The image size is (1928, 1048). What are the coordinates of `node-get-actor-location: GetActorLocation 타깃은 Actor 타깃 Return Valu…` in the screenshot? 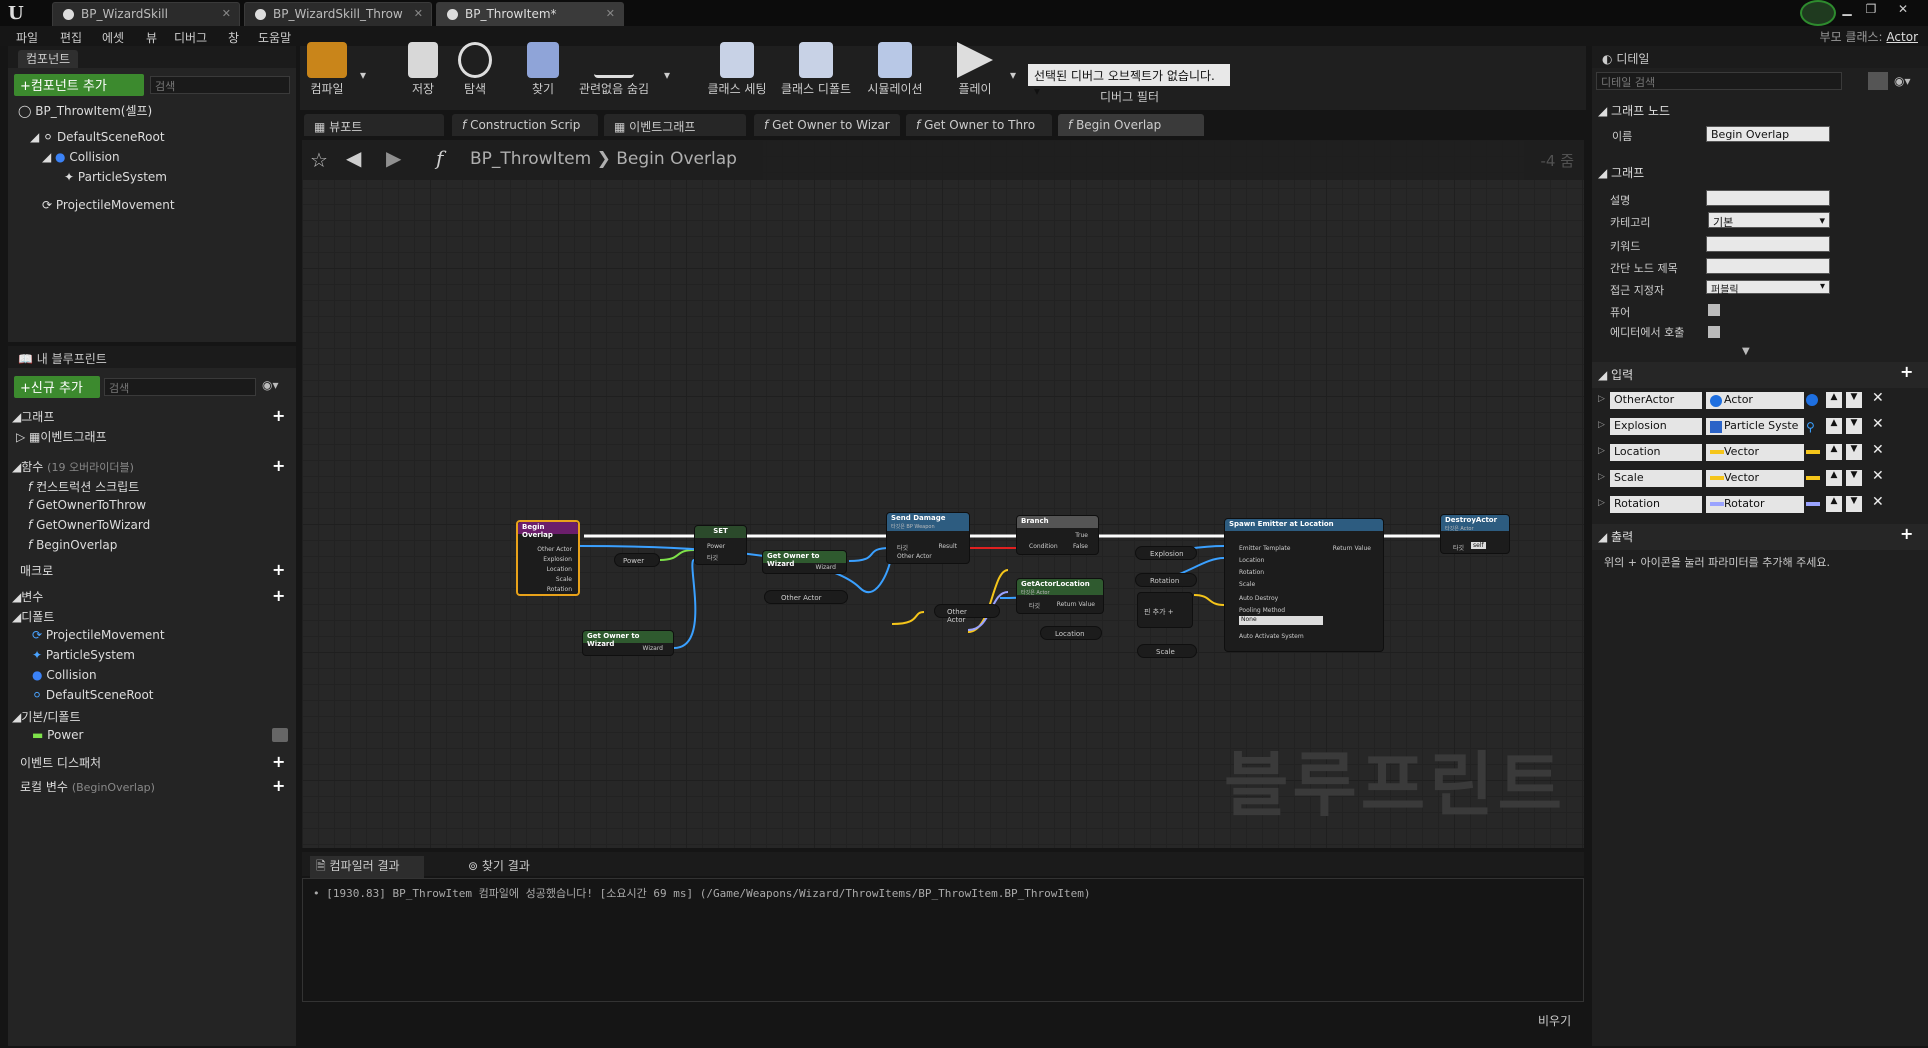 It's located at (1060, 596).